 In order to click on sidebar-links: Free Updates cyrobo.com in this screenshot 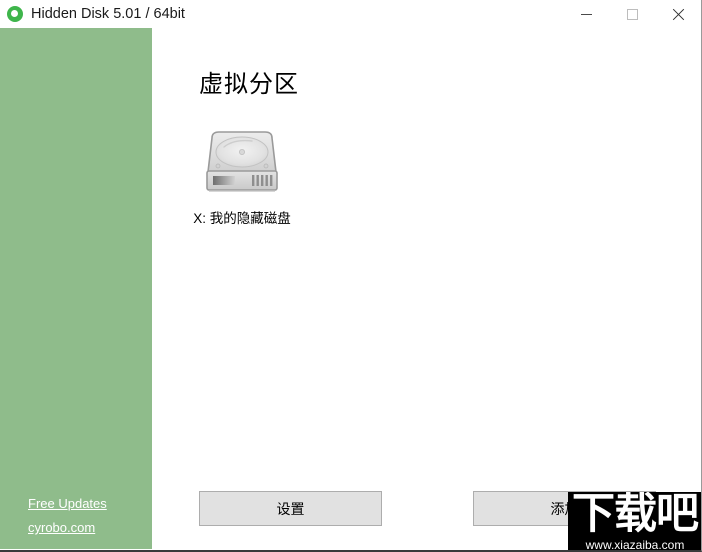, I will do `click(67, 515)`.